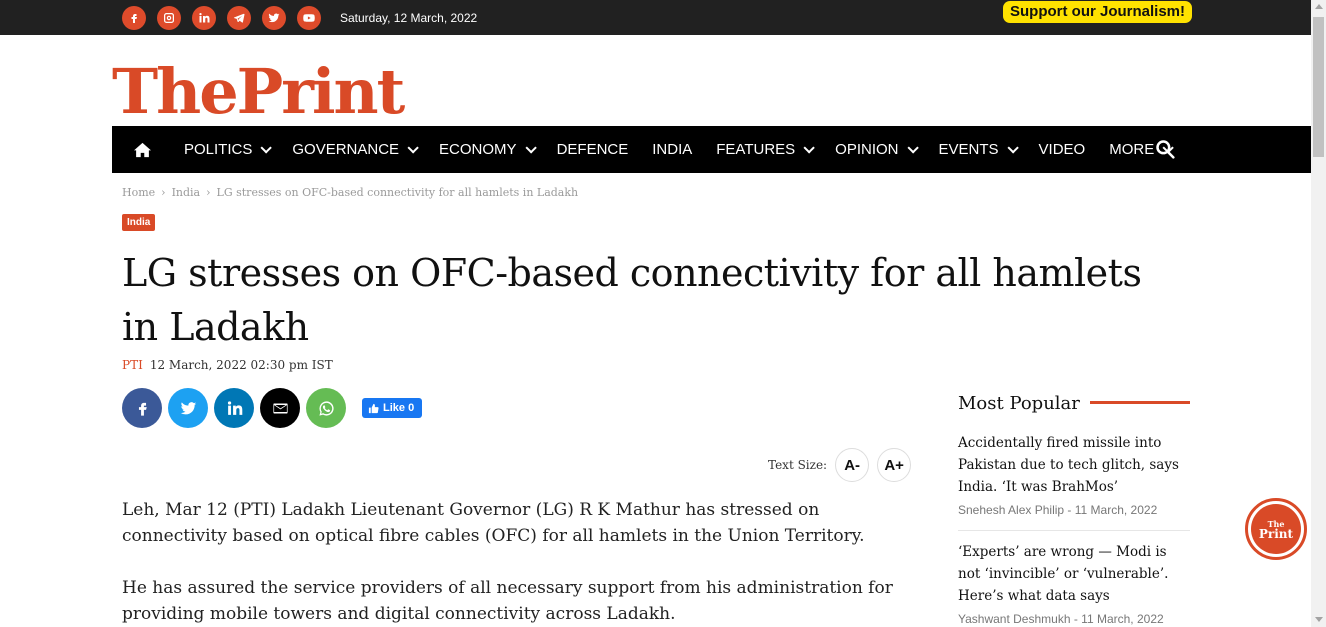 Image resolution: width=1326 pixels, height=627 pixels. Describe the element at coordinates (309, 18) in the screenshot. I see `youtube-icon` at that location.